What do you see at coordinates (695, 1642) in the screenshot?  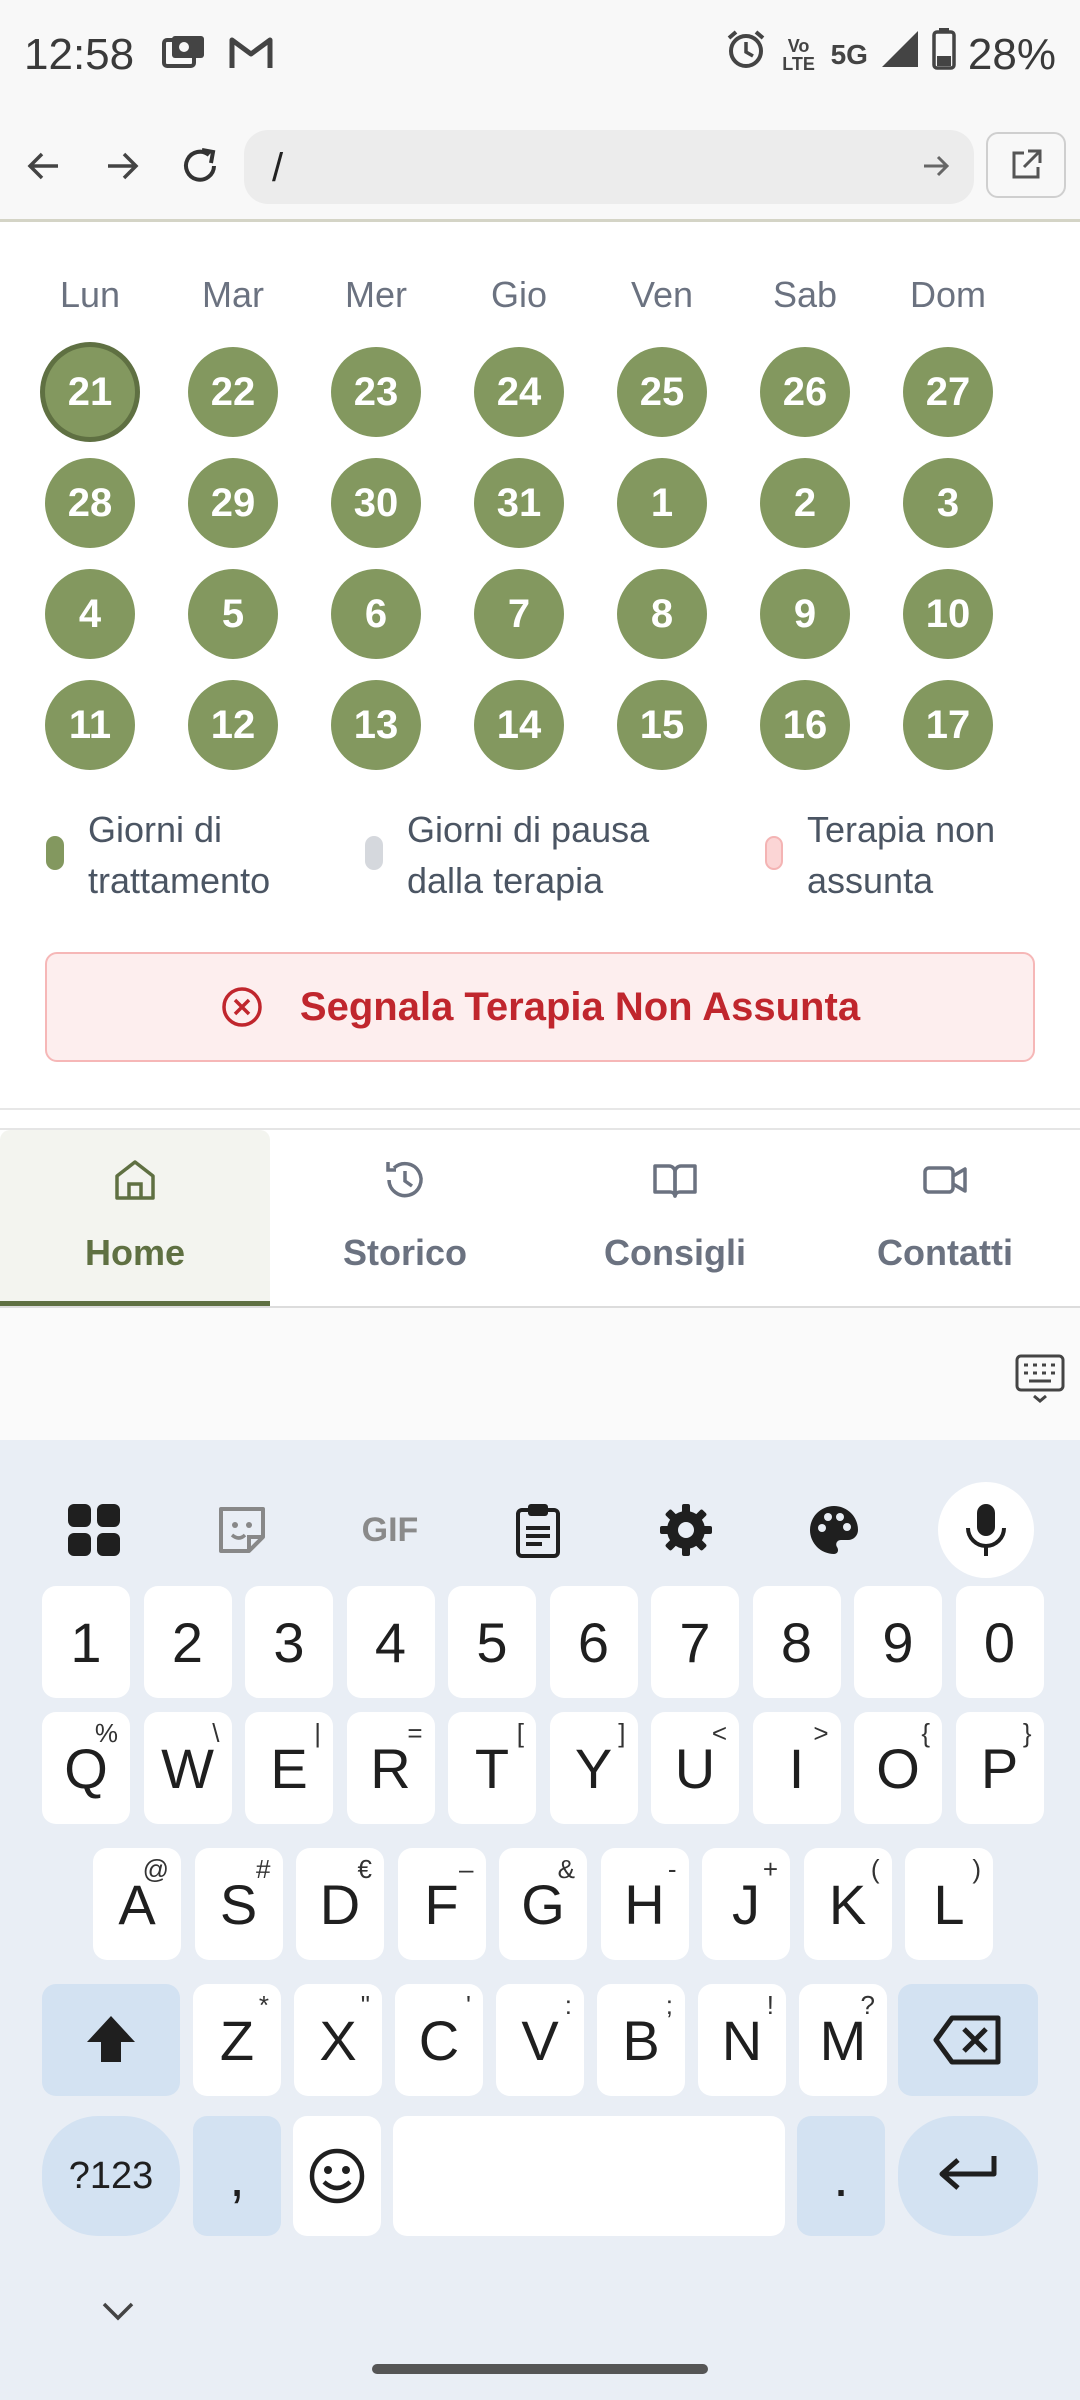 I see `key: 7` at bounding box center [695, 1642].